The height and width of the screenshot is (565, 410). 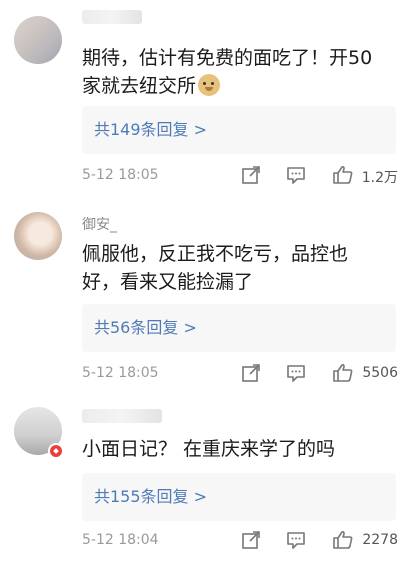 I want to click on comment-meta: 5-12 18:05 5506, so click(x=240, y=374).